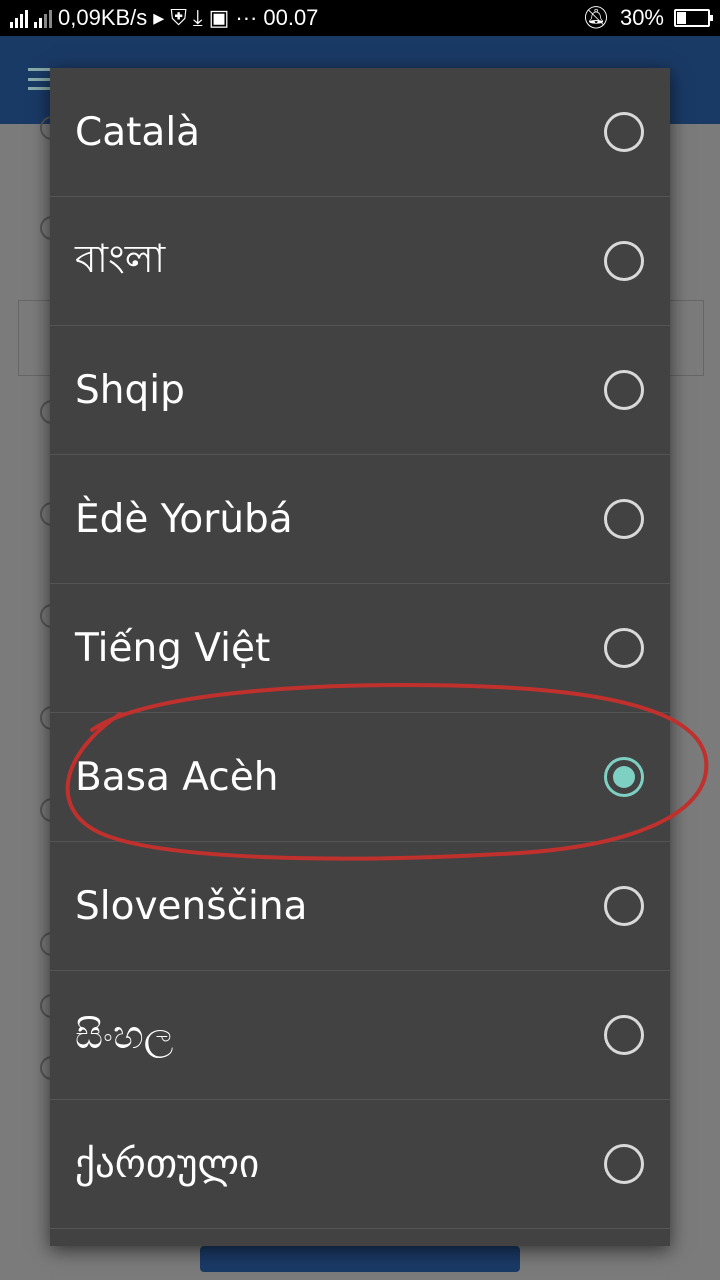 Image resolution: width=720 pixels, height=1280 pixels. What do you see at coordinates (360, 519) in the screenshot?
I see `language-option: Èdè Yorùbá` at bounding box center [360, 519].